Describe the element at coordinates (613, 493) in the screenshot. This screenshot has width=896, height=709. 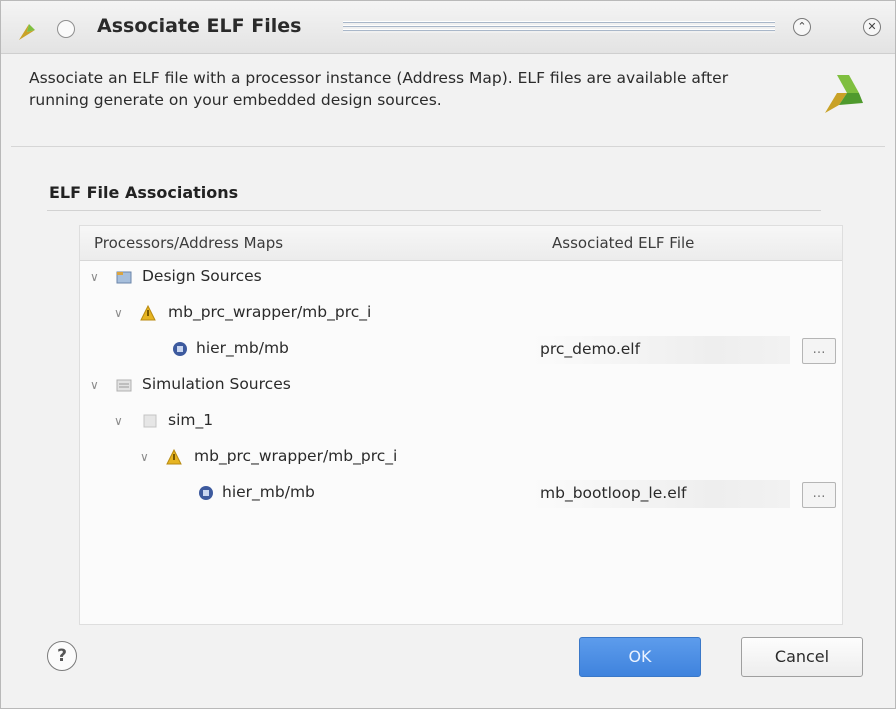
I see `elf-file-value: mb_bootloop_le.elf` at that location.